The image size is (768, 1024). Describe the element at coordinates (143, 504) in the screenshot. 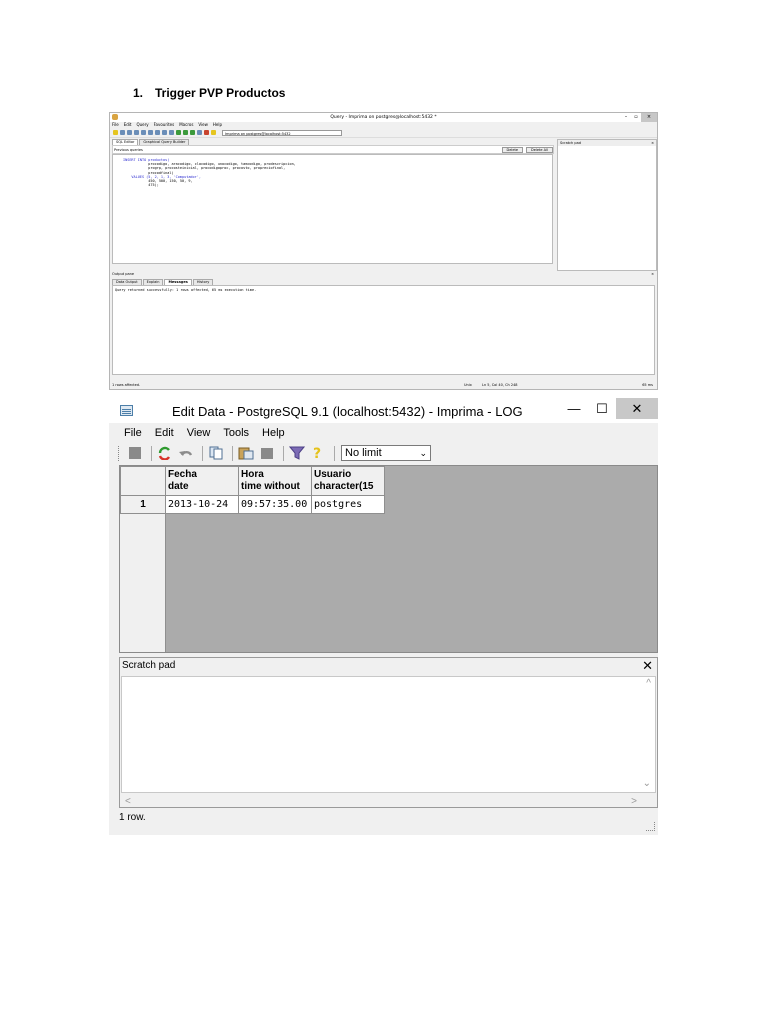

I see `row-number: 1` at that location.